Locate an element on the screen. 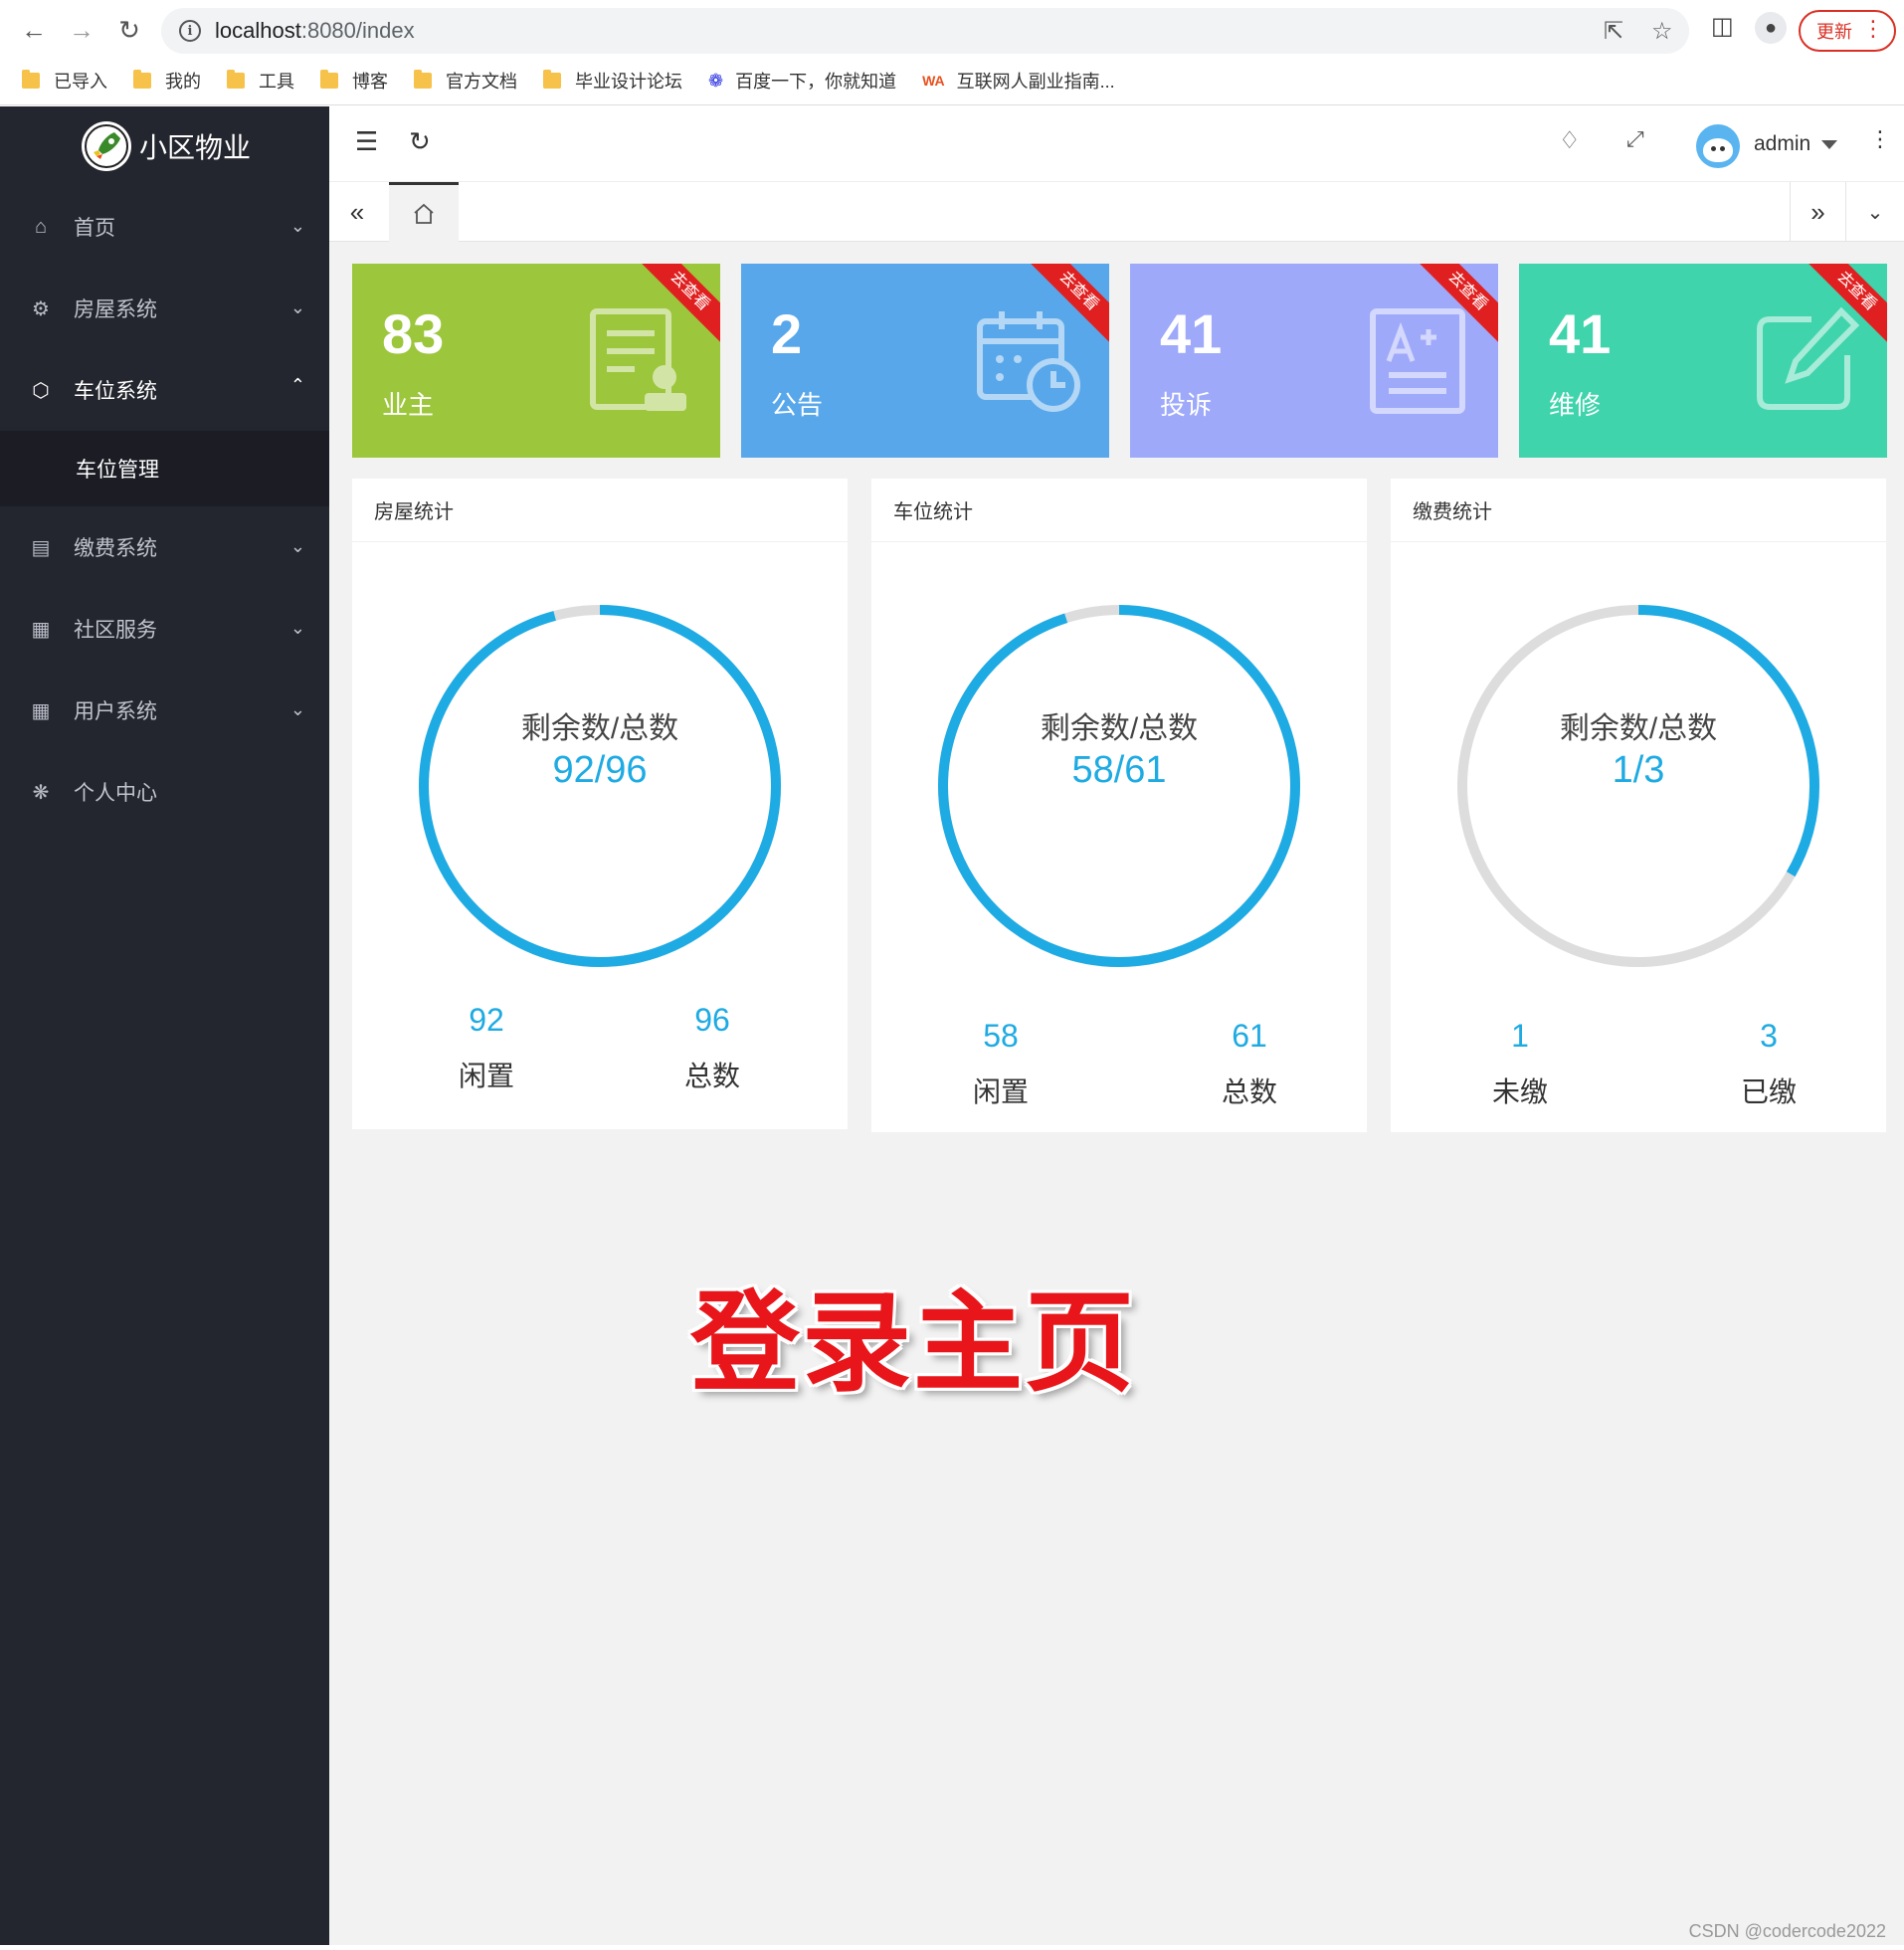 Image resolution: width=1904 pixels, height=1950 pixels. forward-arrow-icon: → is located at coordinates (81, 30).